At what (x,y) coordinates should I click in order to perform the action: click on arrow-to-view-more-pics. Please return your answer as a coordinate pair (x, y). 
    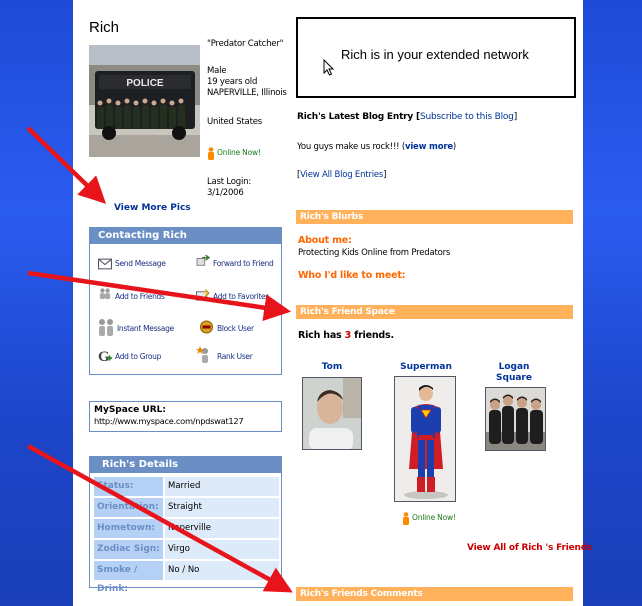
    Looking at the image, I should click on (66, 165).